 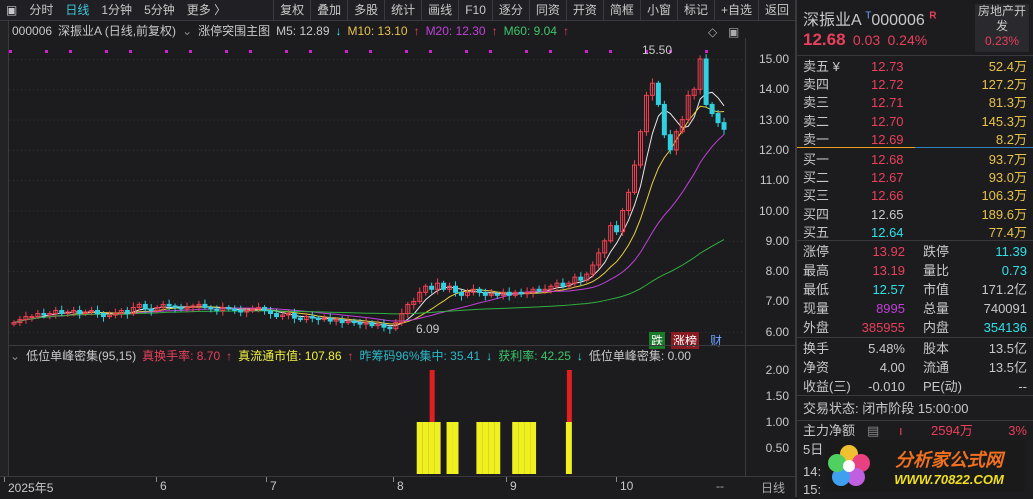 What do you see at coordinates (915, 66) in the screenshot?
I see `ask-row: 卖五 ¥ 12.73 52.4万` at bounding box center [915, 66].